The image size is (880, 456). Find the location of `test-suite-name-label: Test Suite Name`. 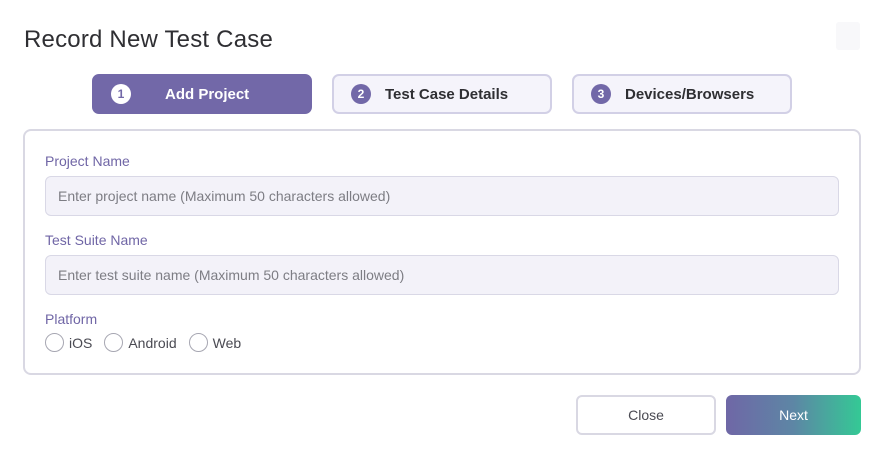

test-suite-name-label: Test Suite Name is located at coordinates (96, 240).